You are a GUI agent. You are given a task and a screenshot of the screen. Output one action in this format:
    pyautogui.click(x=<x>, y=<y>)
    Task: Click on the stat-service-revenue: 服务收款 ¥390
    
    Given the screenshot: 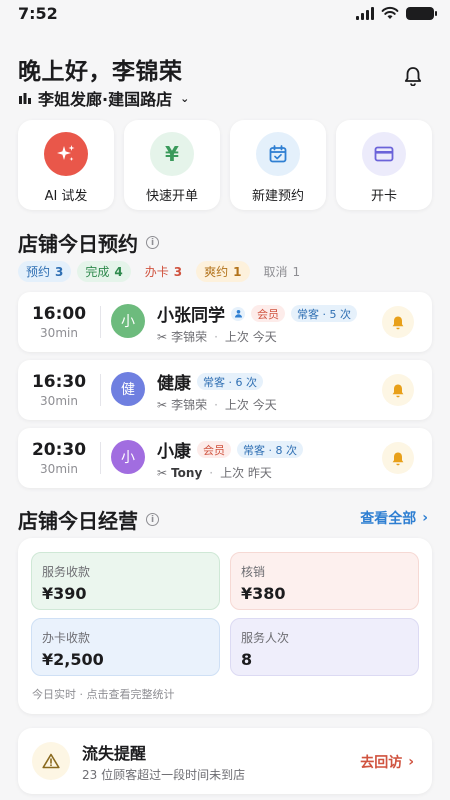 What is the action you would take?
    pyautogui.click(x=125, y=581)
    